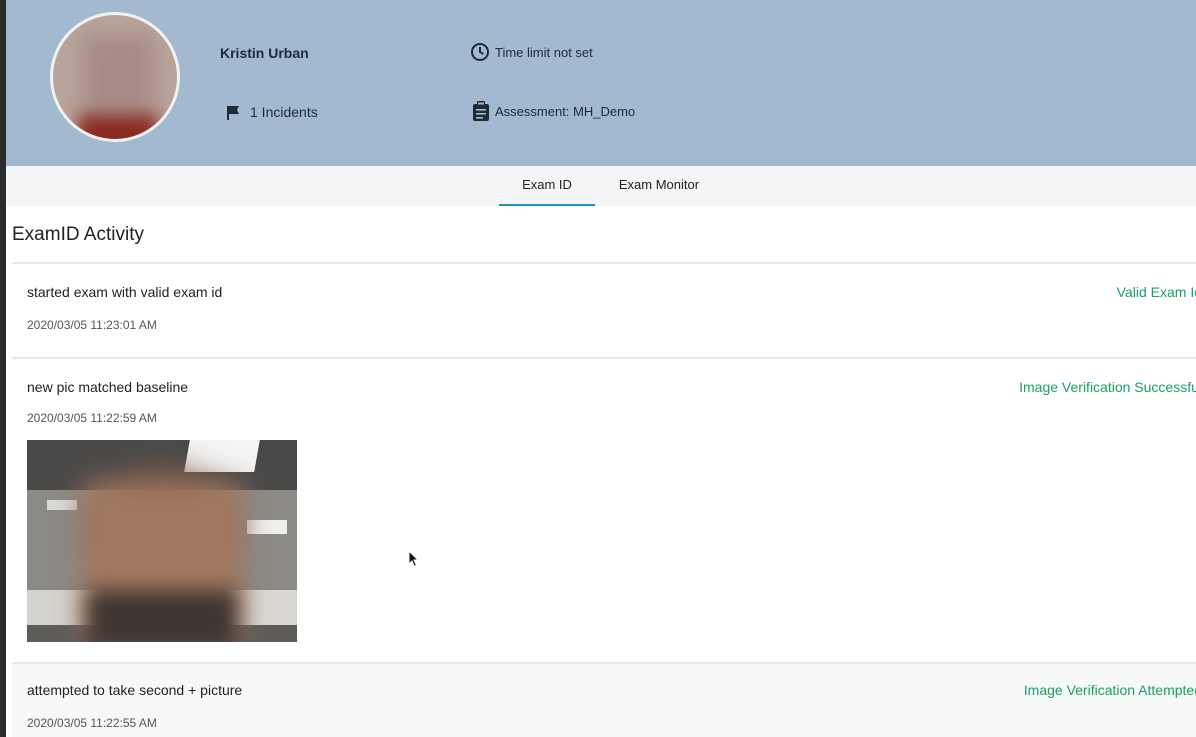 The height and width of the screenshot is (737, 1196). Describe the element at coordinates (1107, 387) in the screenshot. I see `activity-status: Image Verification Successful` at that location.